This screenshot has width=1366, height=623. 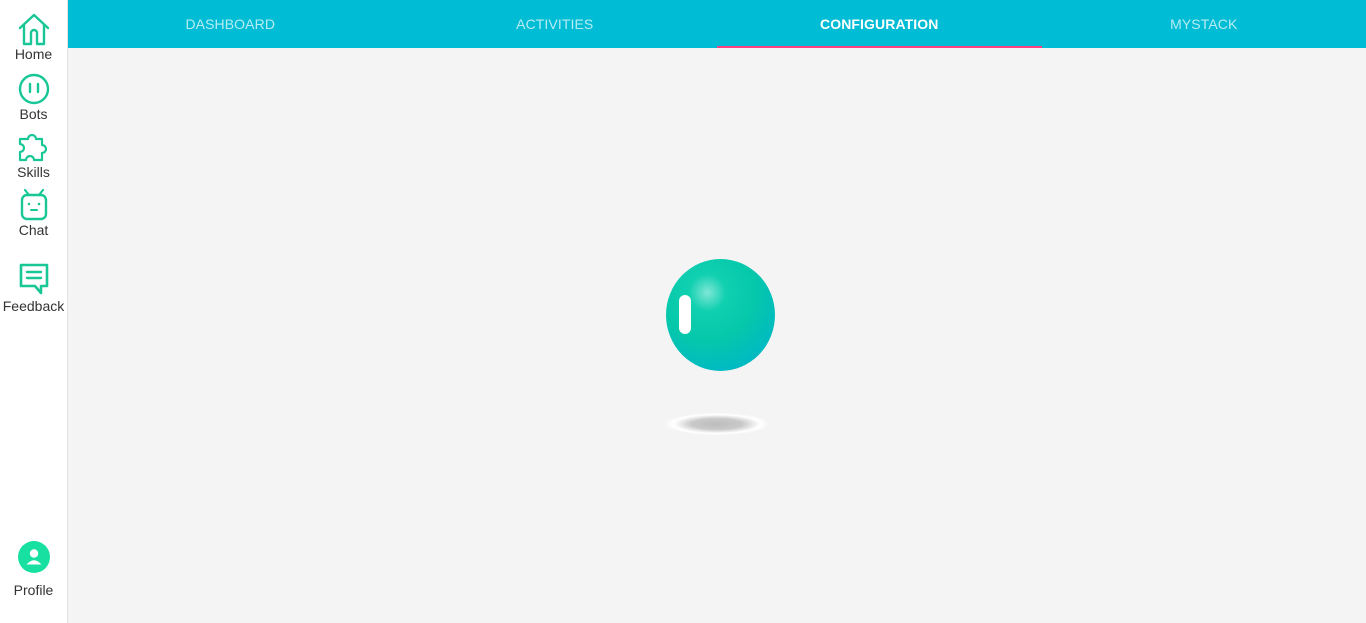 What do you see at coordinates (34, 147) in the screenshot?
I see `puzzle-icon` at bounding box center [34, 147].